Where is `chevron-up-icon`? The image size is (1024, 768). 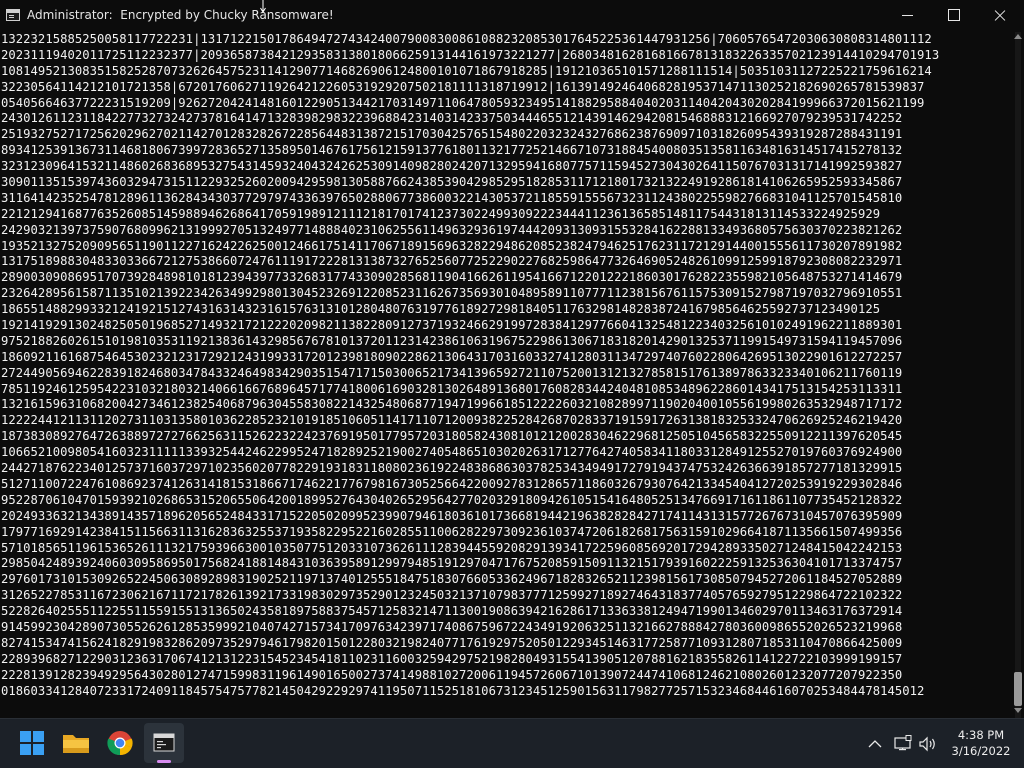 chevron-up-icon is located at coordinates (875, 744).